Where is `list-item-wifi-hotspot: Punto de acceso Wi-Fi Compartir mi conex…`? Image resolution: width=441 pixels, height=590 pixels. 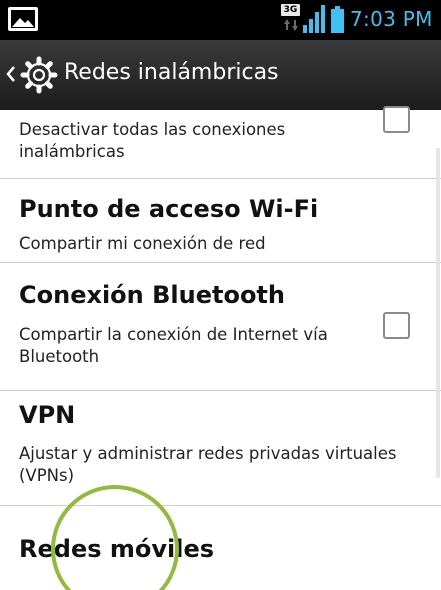 list-item-wifi-hotspot: Punto de acceso Wi-Fi Compartir mi conex… is located at coordinates (220, 221).